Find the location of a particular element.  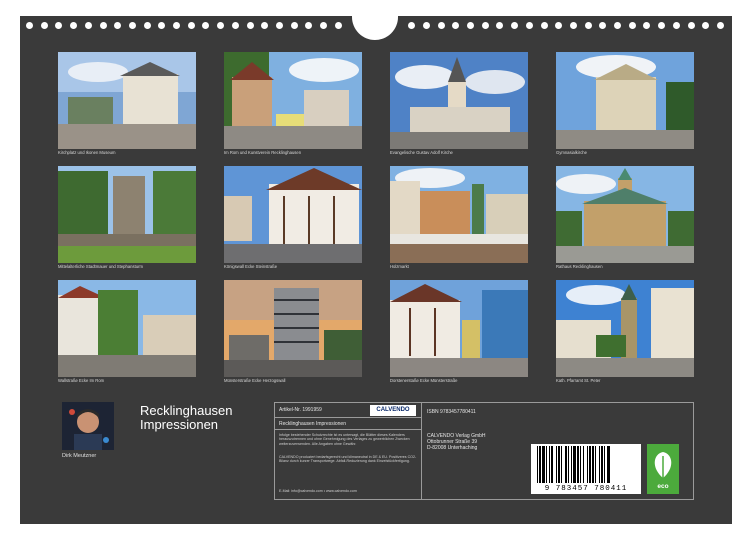

thumbnail-gustav-adolf-kirche is located at coordinates (459, 100).